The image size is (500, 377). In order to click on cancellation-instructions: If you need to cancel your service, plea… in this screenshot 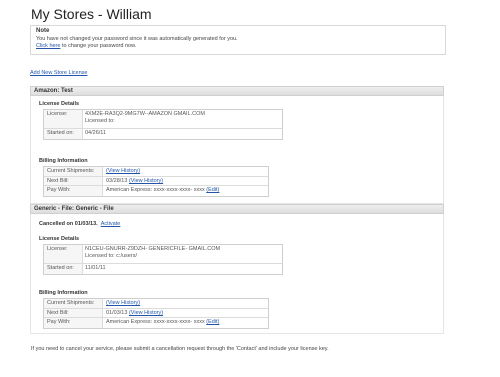, I will do `click(180, 349)`.